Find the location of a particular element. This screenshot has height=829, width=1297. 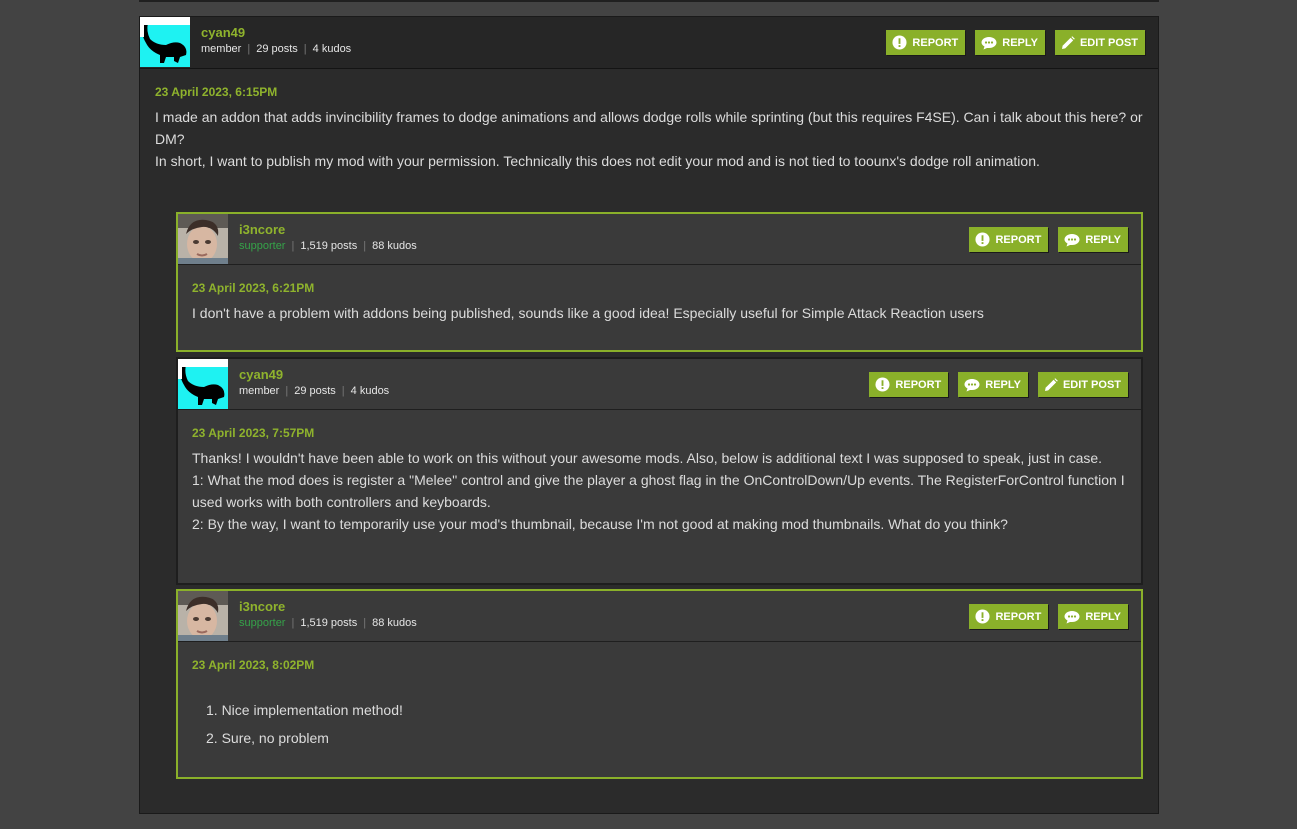

post-date: 23 April 2023, 6:15PM is located at coordinates (649, 92).